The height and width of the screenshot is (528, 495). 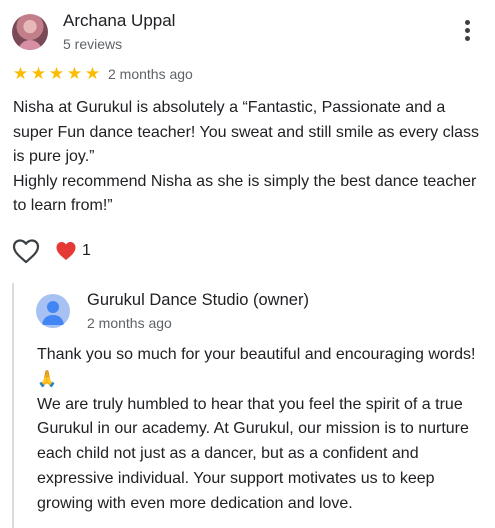 I want to click on reviewer-avatar, so click(x=30, y=32).